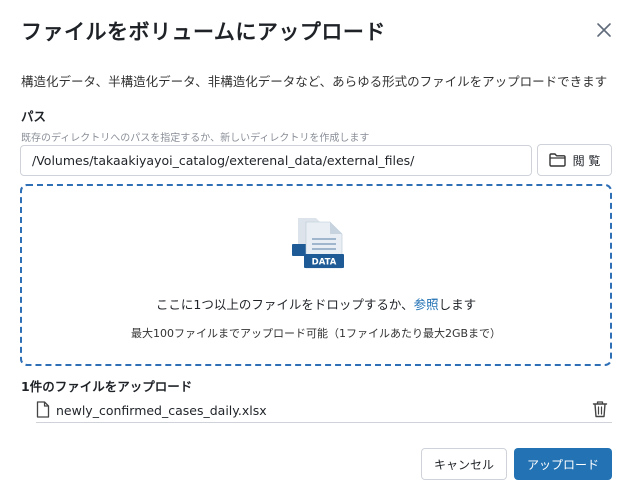 The width and height of the screenshot is (634, 500). Describe the element at coordinates (107, 386) in the screenshot. I see `upload-list-heading: 1件のファイルをアップロード` at that location.